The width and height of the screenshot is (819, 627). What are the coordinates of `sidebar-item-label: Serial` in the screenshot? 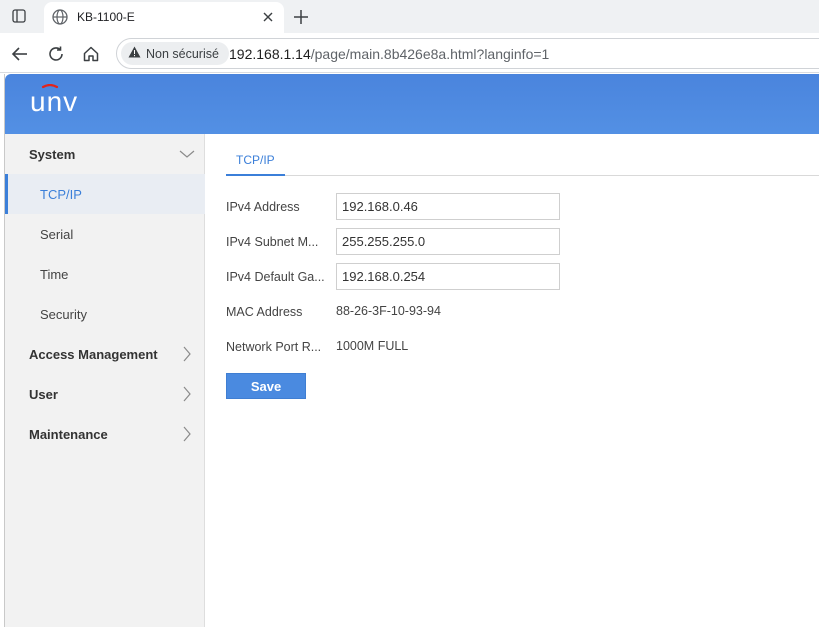 It's located at (57, 234).